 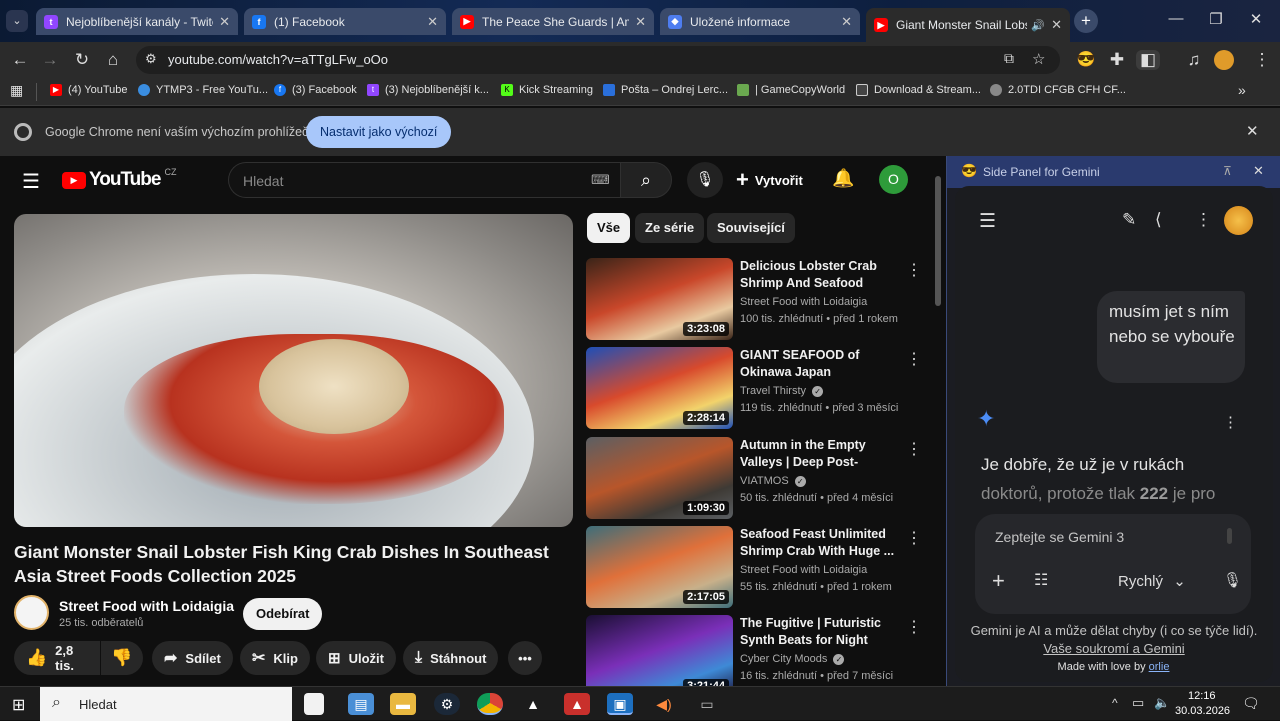 What do you see at coordinates (792, 659) in the screenshot?
I see `recommendation-channel: Cyber City Moods ✓` at bounding box center [792, 659].